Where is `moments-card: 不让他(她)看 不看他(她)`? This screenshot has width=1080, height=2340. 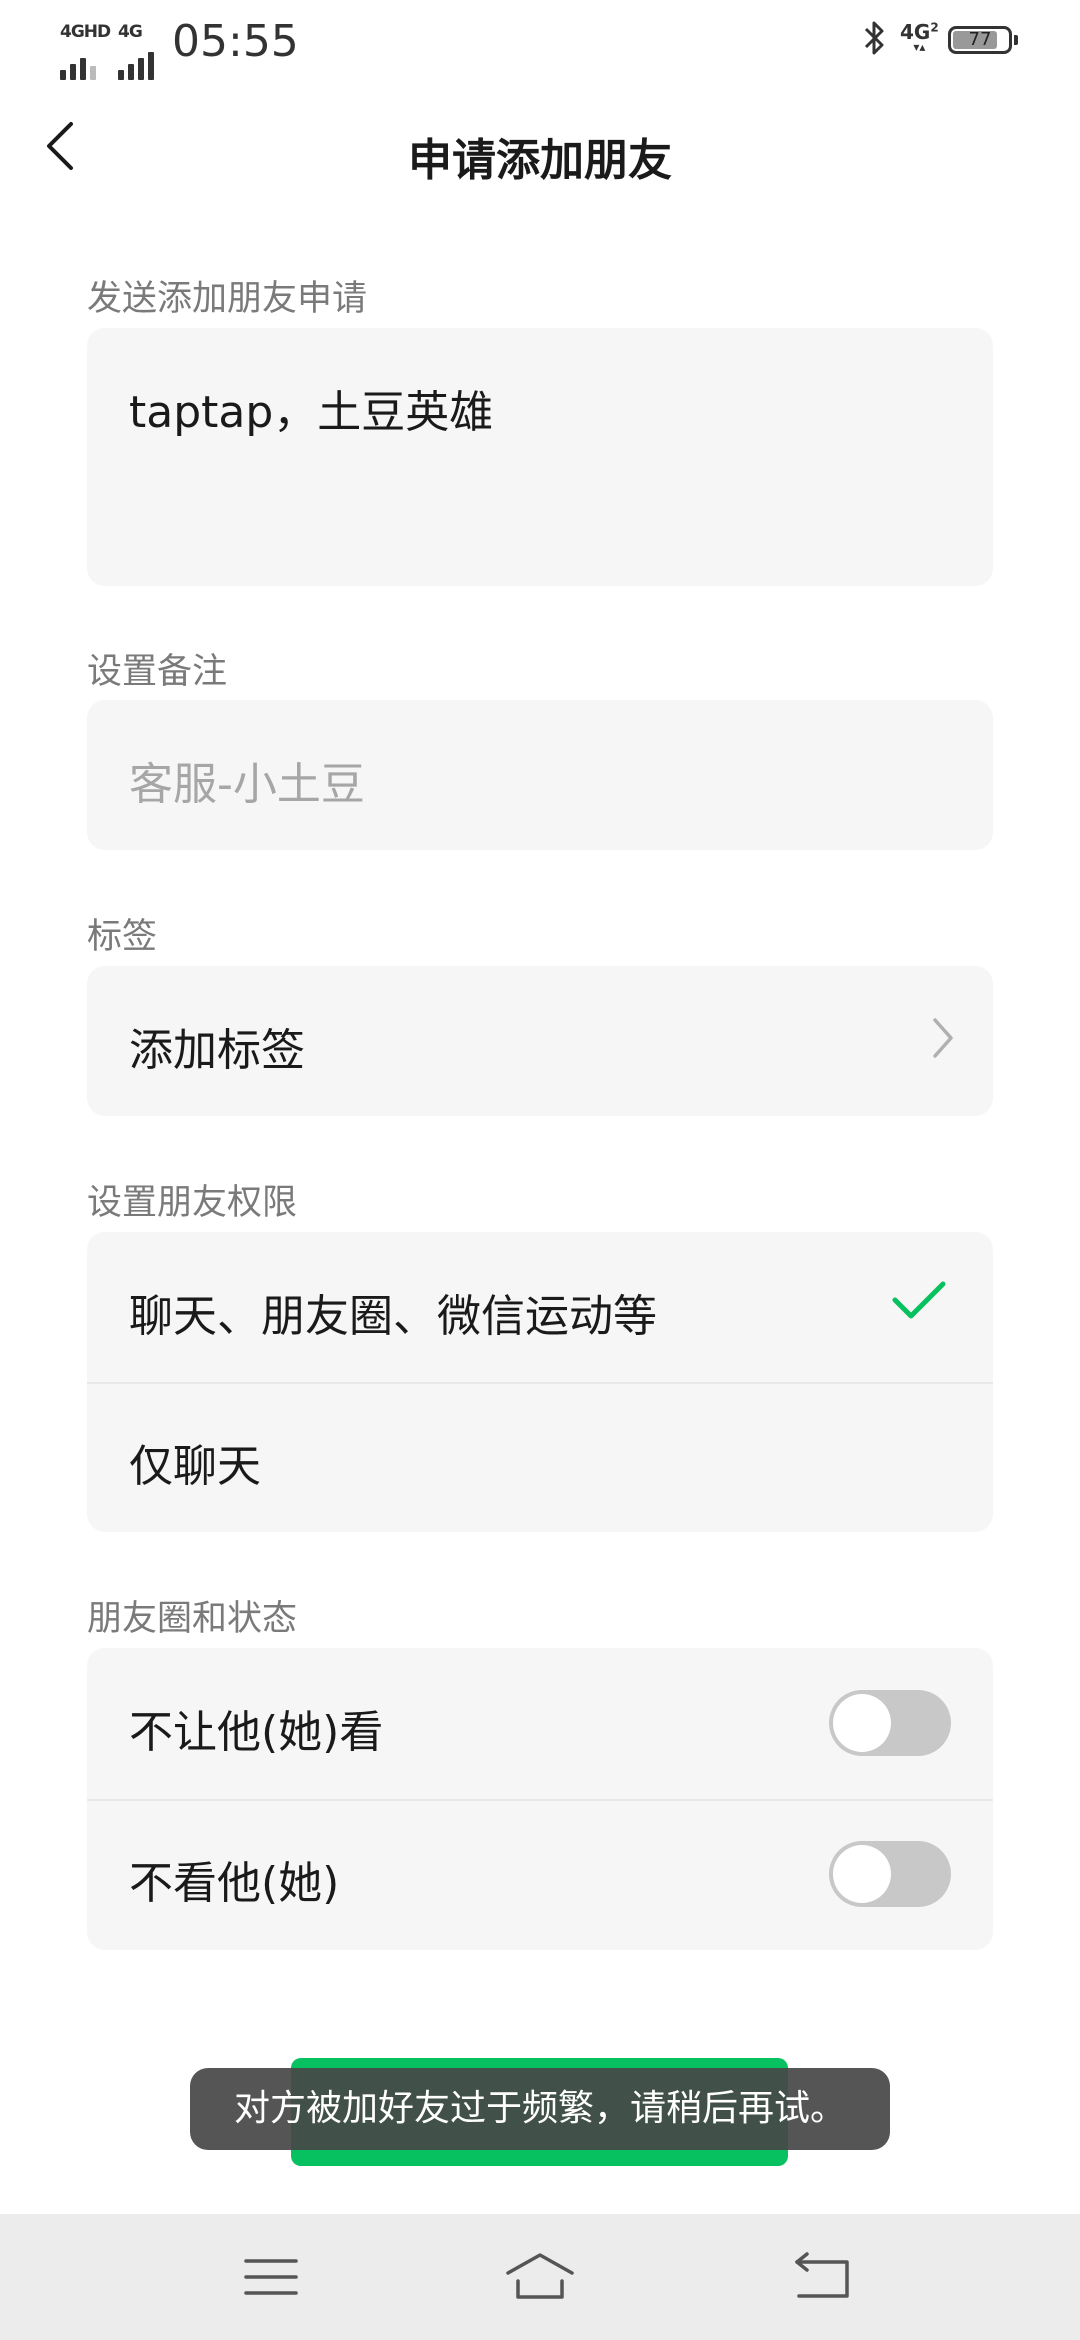 moments-card: 不让他(她)看 不看他(她) is located at coordinates (540, 1799).